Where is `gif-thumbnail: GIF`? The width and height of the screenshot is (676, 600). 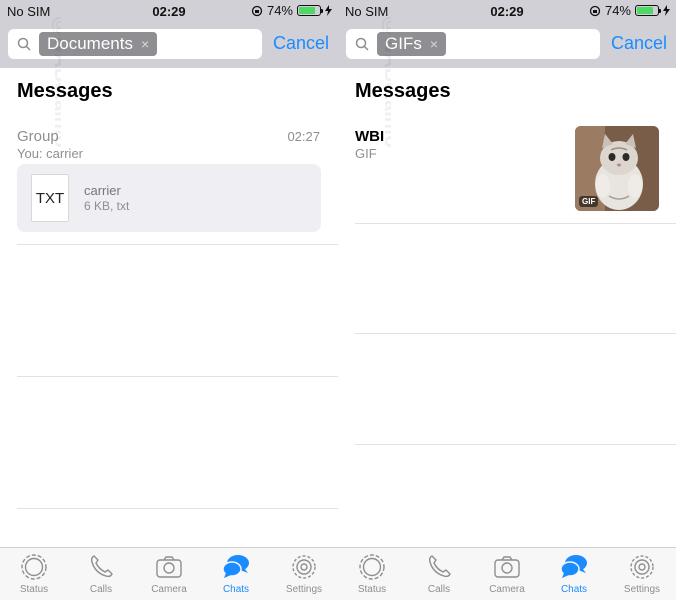
gif-thumbnail: GIF is located at coordinates (617, 168).